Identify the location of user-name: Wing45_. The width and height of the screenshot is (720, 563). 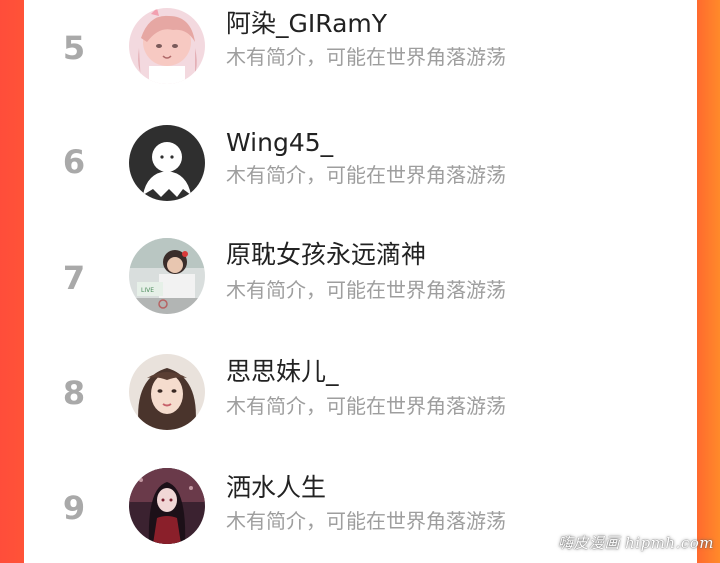
(279, 143).